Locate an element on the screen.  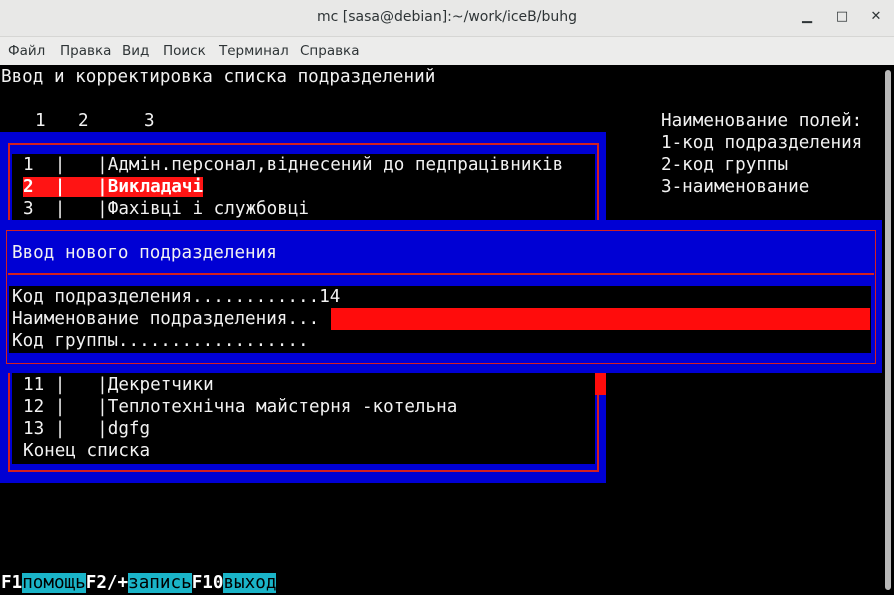
f2-label: запись is located at coordinates (160, 583).